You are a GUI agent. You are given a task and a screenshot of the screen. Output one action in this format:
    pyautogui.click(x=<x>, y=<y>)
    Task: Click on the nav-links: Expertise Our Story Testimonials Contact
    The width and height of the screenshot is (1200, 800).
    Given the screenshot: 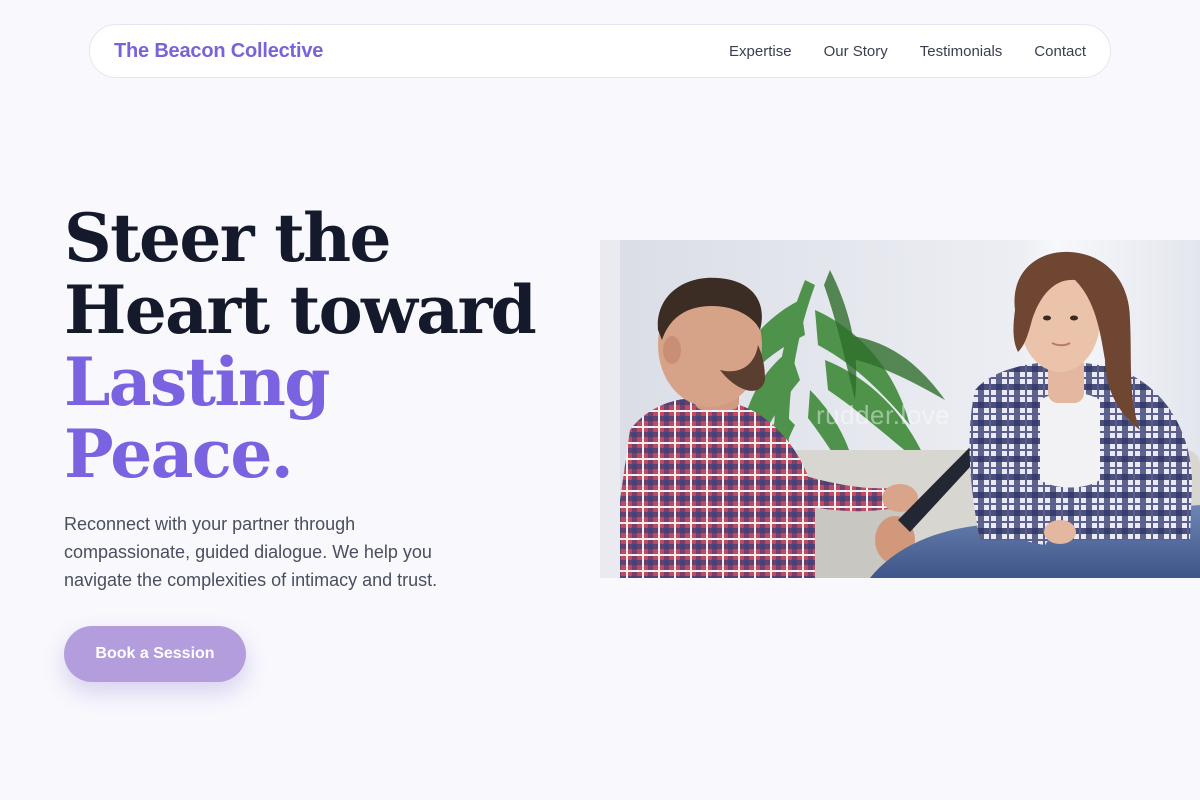 What is the action you would take?
    pyautogui.click(x=907, y=51)
    